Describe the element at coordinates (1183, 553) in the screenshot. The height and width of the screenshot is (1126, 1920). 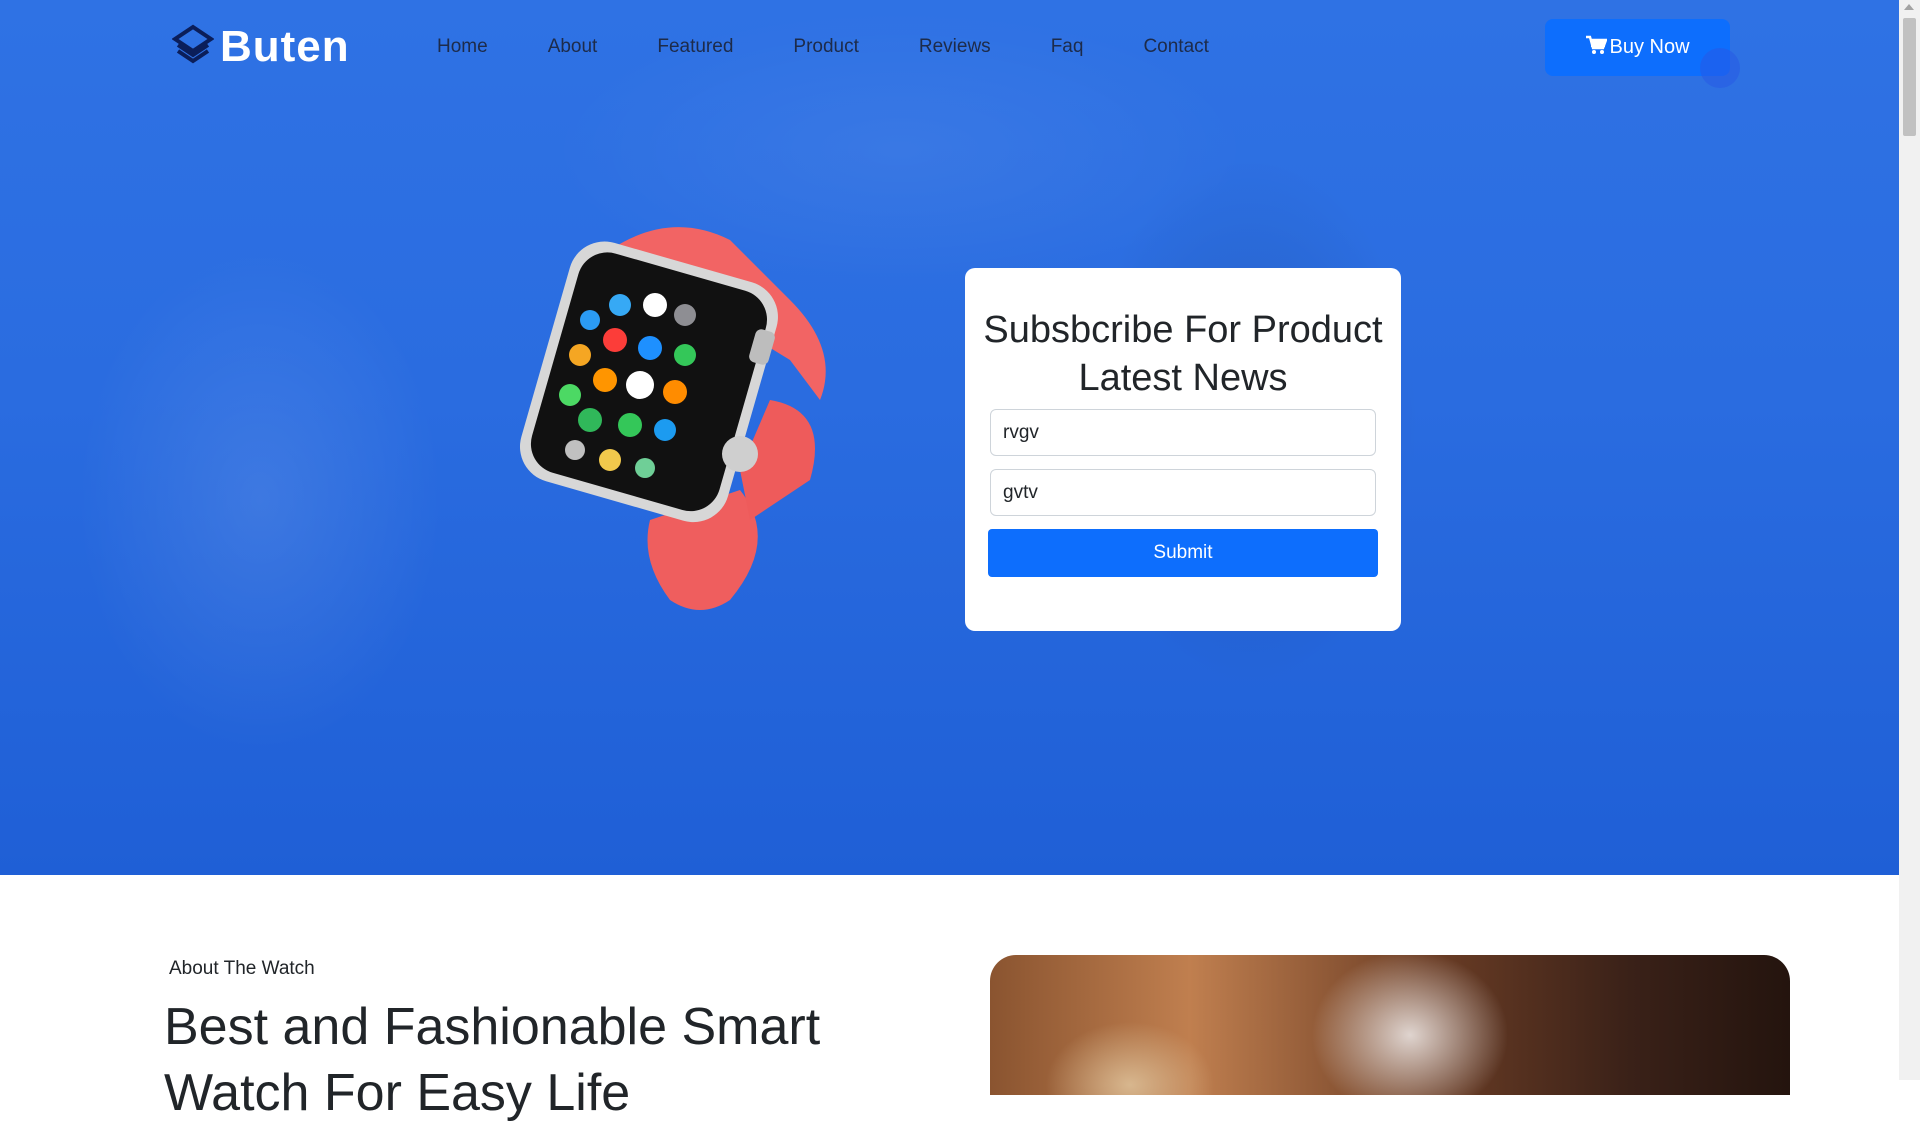
I see `submit-button: Submit` at that location.